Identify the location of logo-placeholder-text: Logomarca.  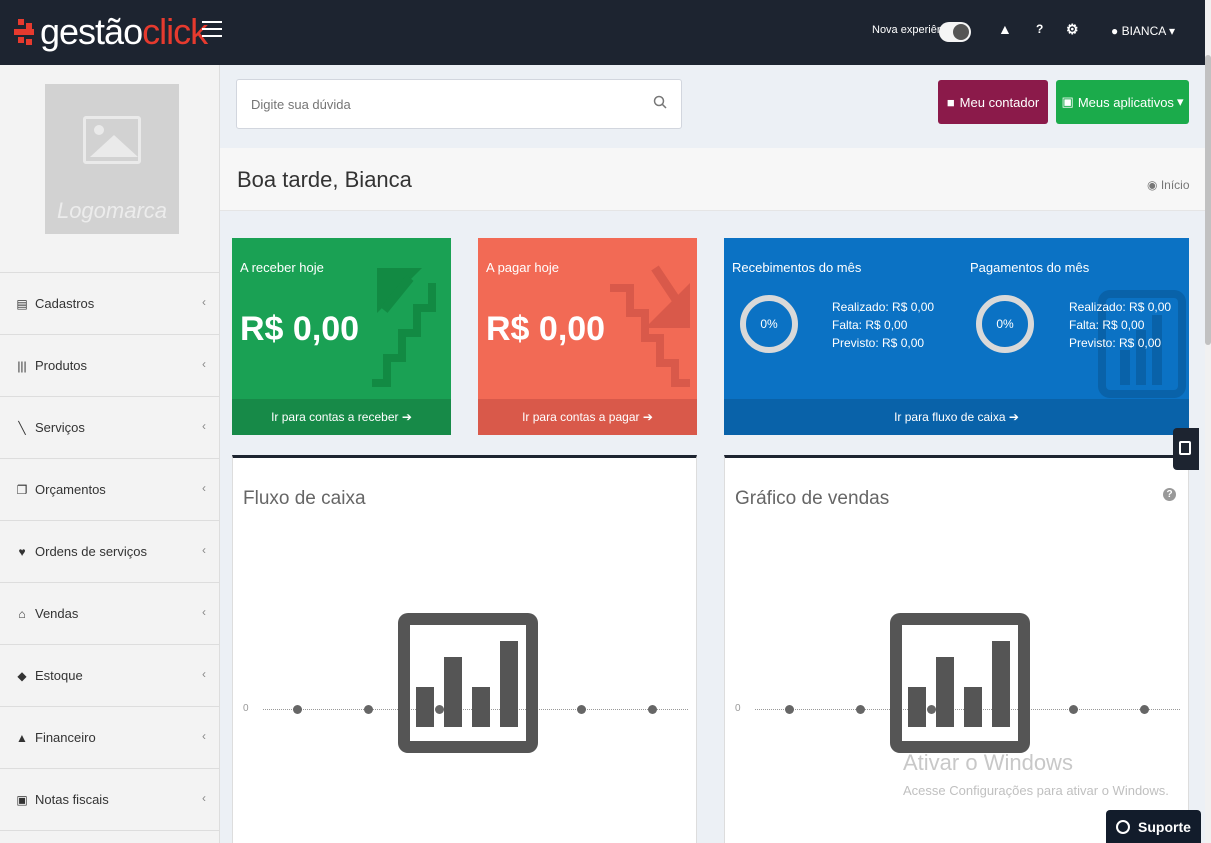
(112, 210).